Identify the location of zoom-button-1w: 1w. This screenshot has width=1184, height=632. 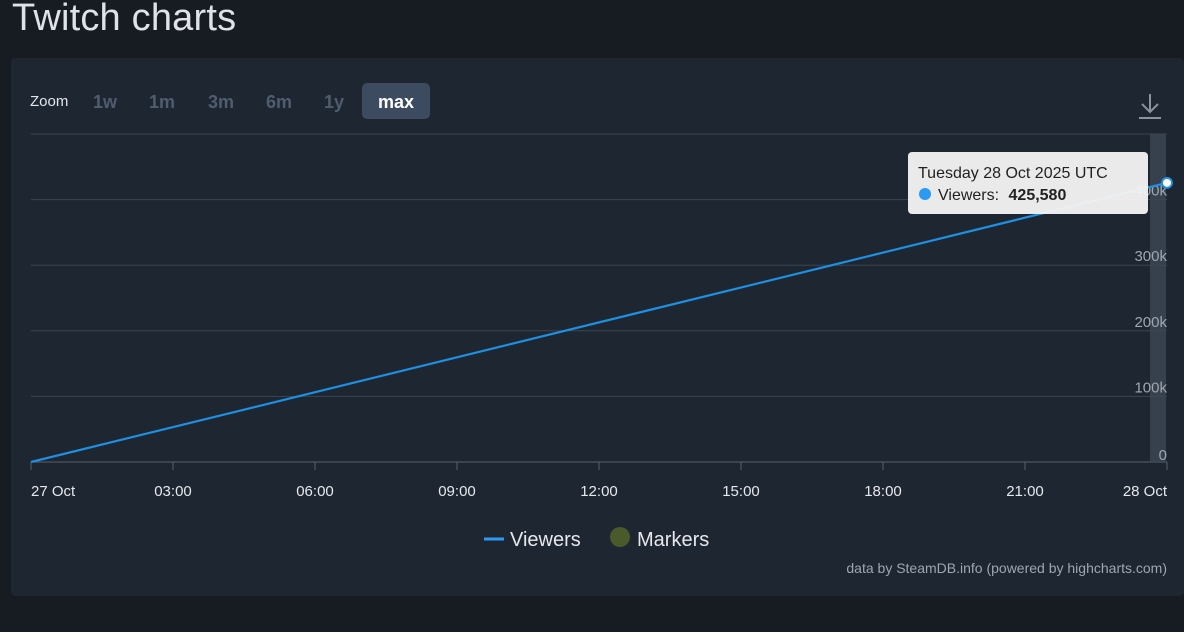
(105, 102).